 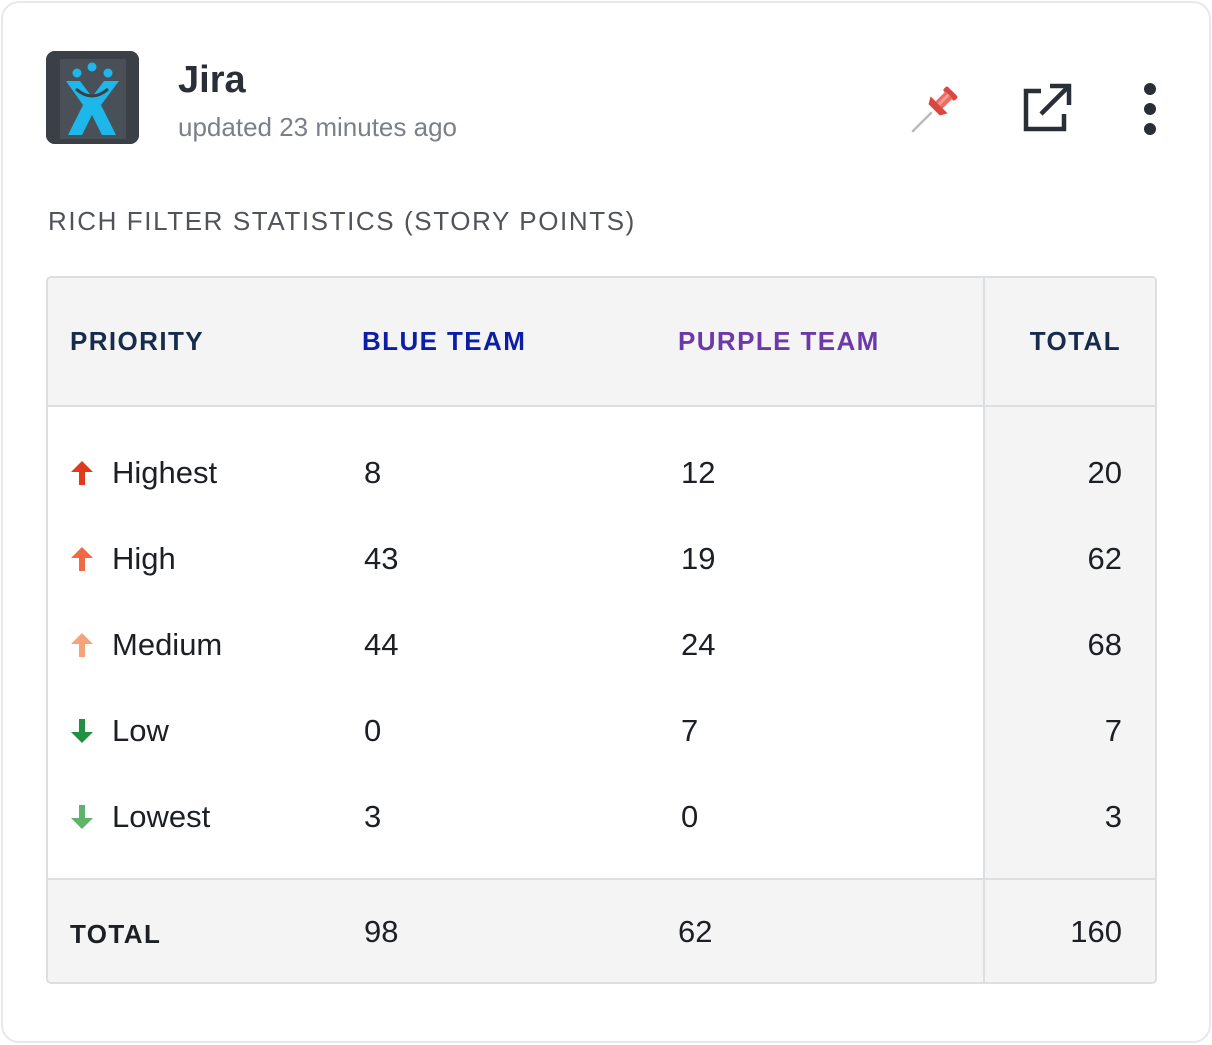 I want to click on footer-blue-total: 98, so click(x=381, y=932).